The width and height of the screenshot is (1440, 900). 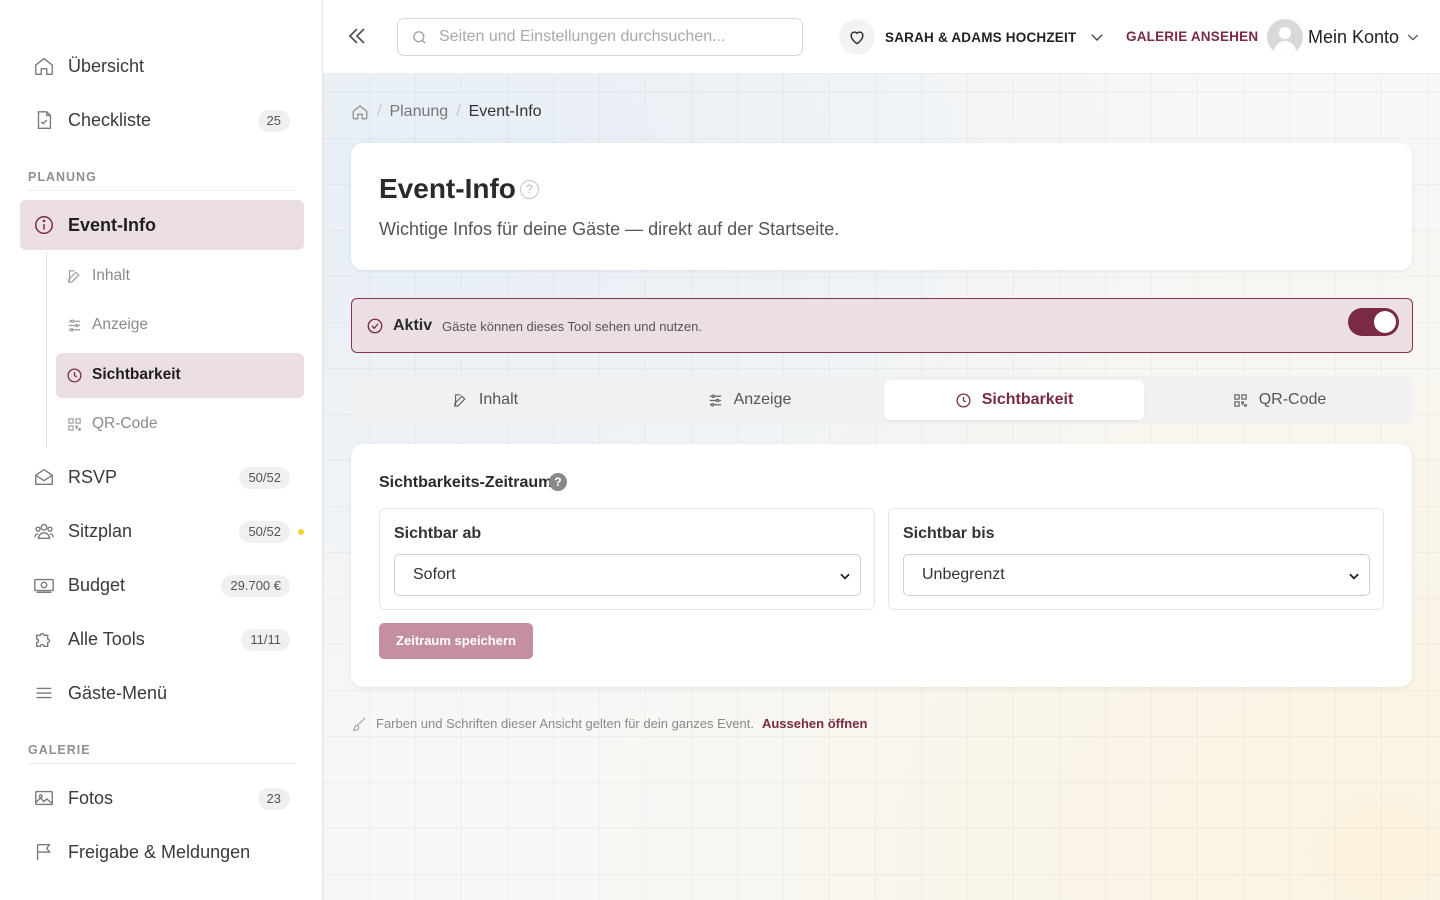 I want to click on checklist-icon, so click(x=44, y=120).